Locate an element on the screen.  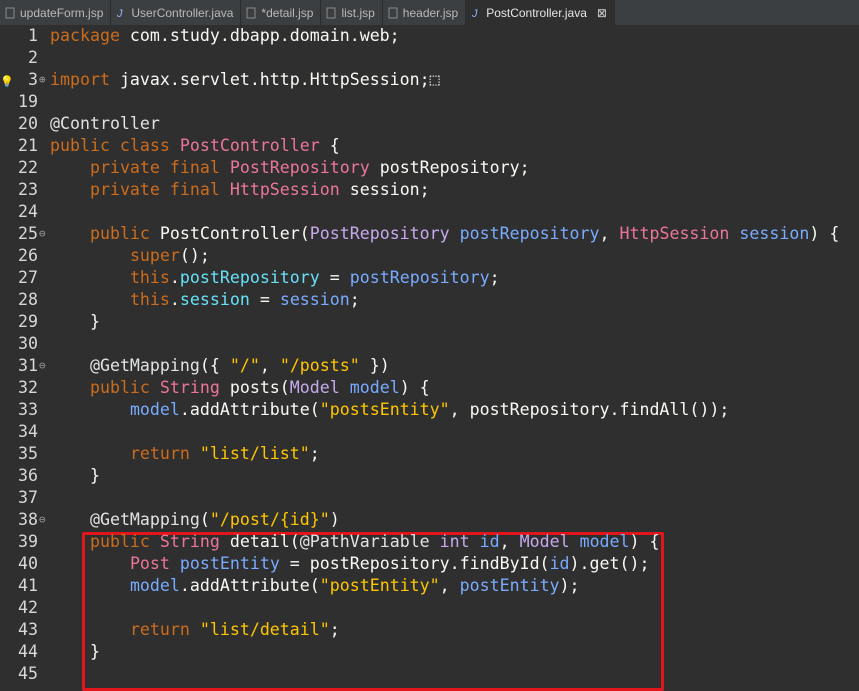
tab-header-jsp: header.jsp is located at coordinates (425, 12).